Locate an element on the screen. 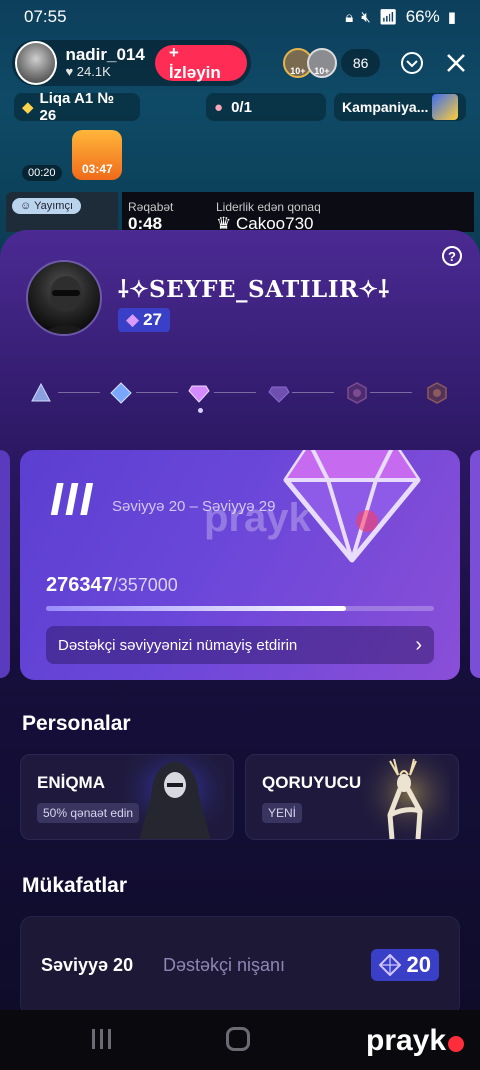  persona-name: ENİQMA is located at coordinates (71, 782).